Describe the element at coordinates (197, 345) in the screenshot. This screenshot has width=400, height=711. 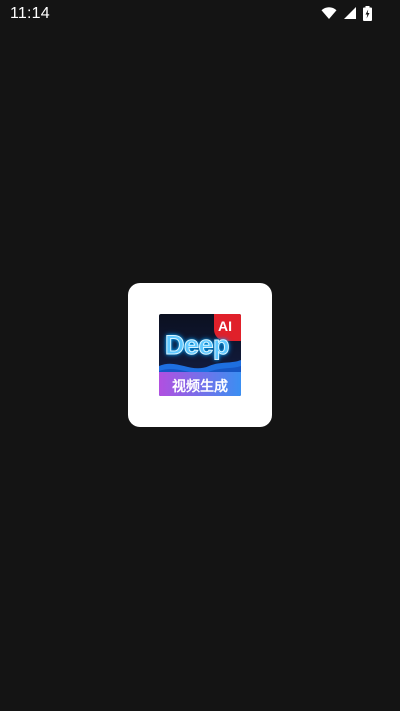
I see `logo-word: Deep` at that location.